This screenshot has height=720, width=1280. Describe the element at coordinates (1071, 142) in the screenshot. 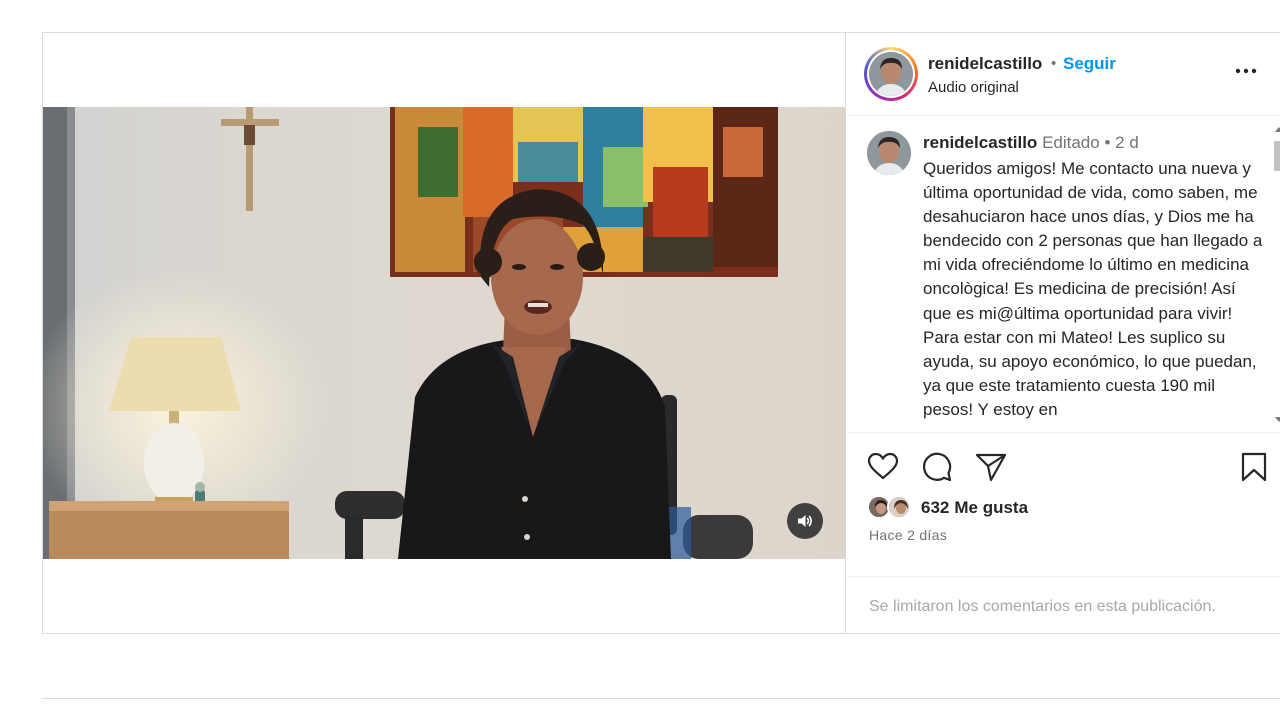

I see `edited-label: Editado` at that location.